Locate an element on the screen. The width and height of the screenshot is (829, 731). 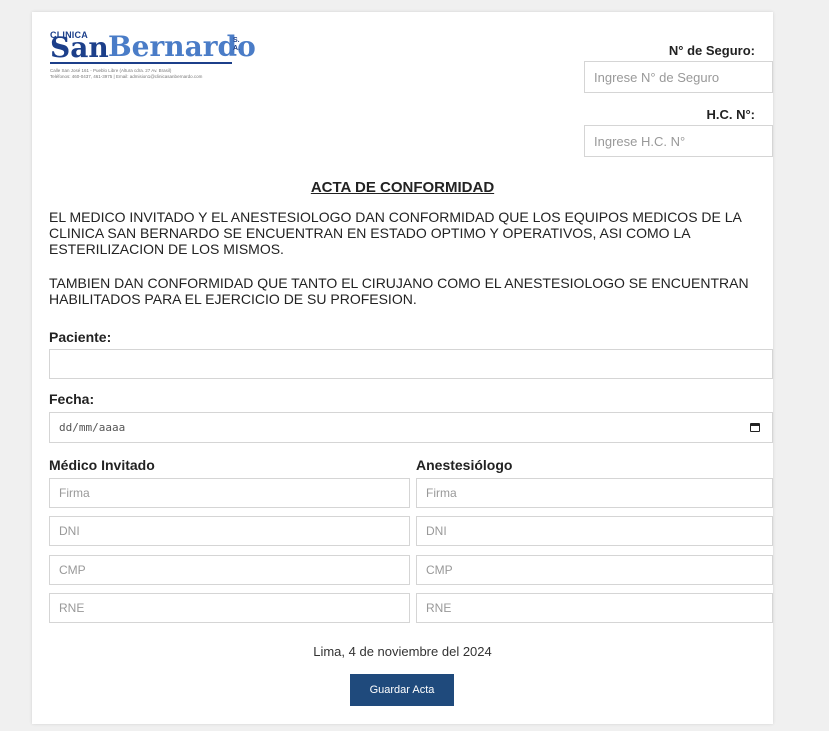
logo-underline is located at coordinates (141, 63).